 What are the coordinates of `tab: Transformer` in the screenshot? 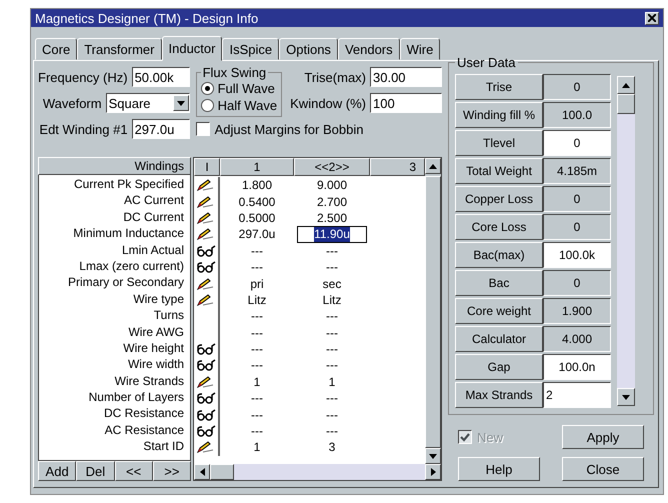 It's located at (119, 49).